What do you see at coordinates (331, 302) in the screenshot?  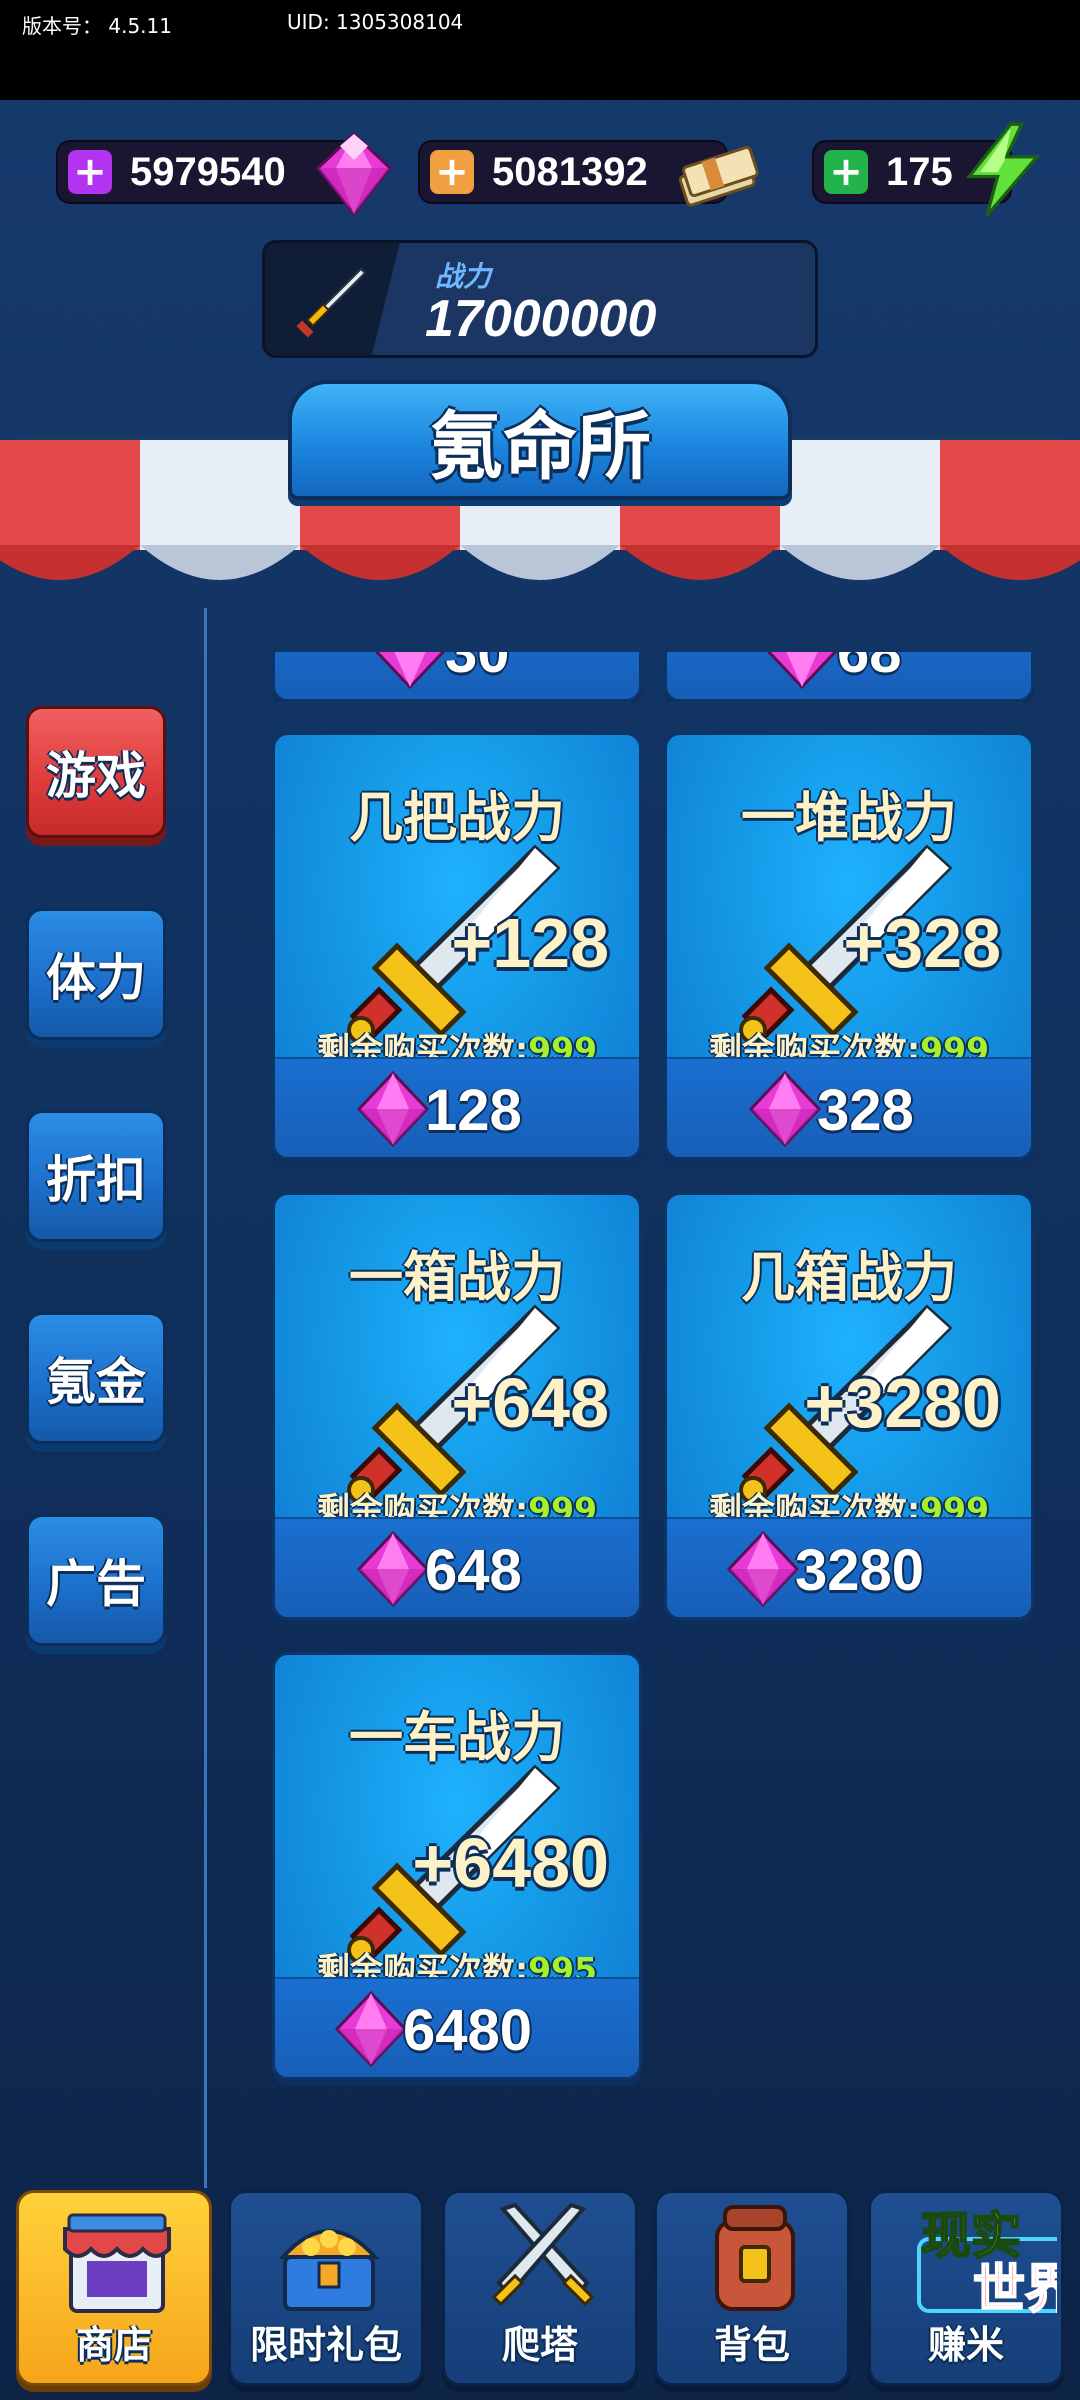 I see `sword-icon` at bounding box center [331, 302].